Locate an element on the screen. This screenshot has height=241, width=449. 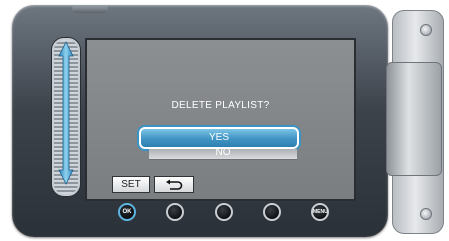
yes-button: YES is located at coordinates (219, 138).